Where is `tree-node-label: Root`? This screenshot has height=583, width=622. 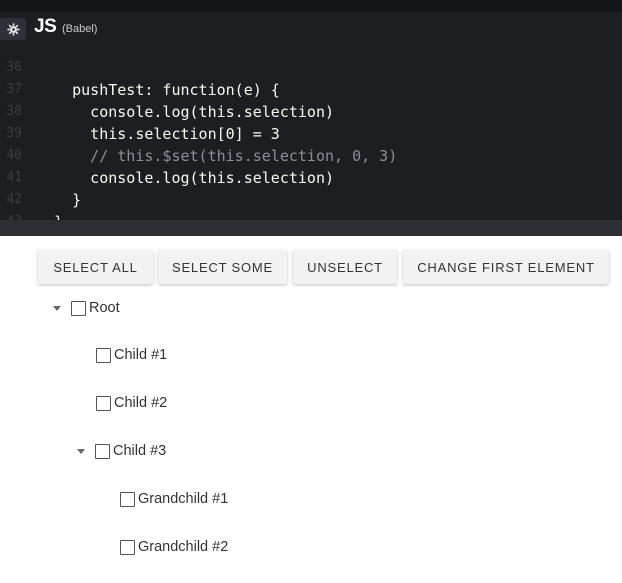
tree-node-label: Root is located at coordinates (104, 308).